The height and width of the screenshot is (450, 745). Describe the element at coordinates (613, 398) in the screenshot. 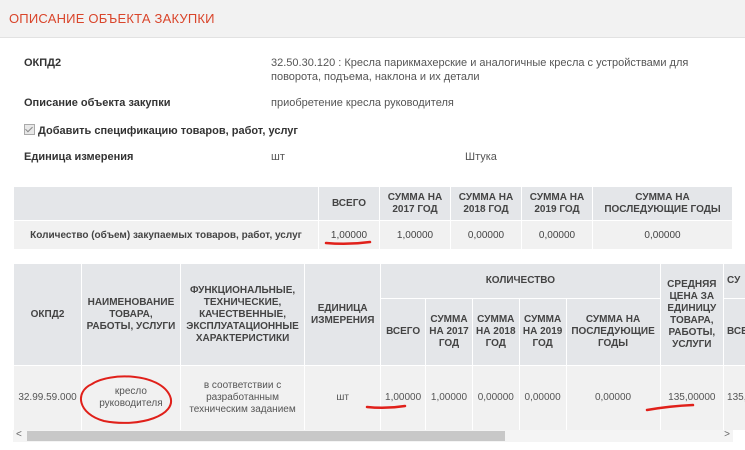

I see `spec-q-later: 0,00000` at that location.